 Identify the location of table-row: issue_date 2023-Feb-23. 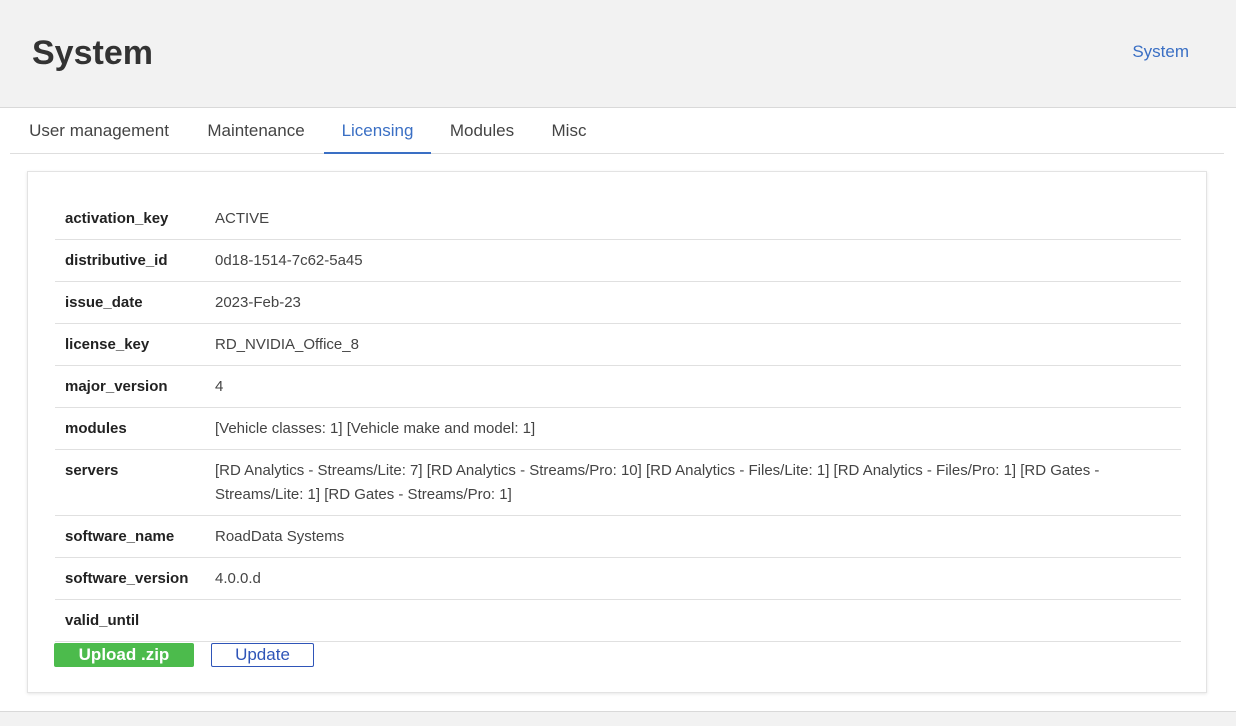
(618, 302).